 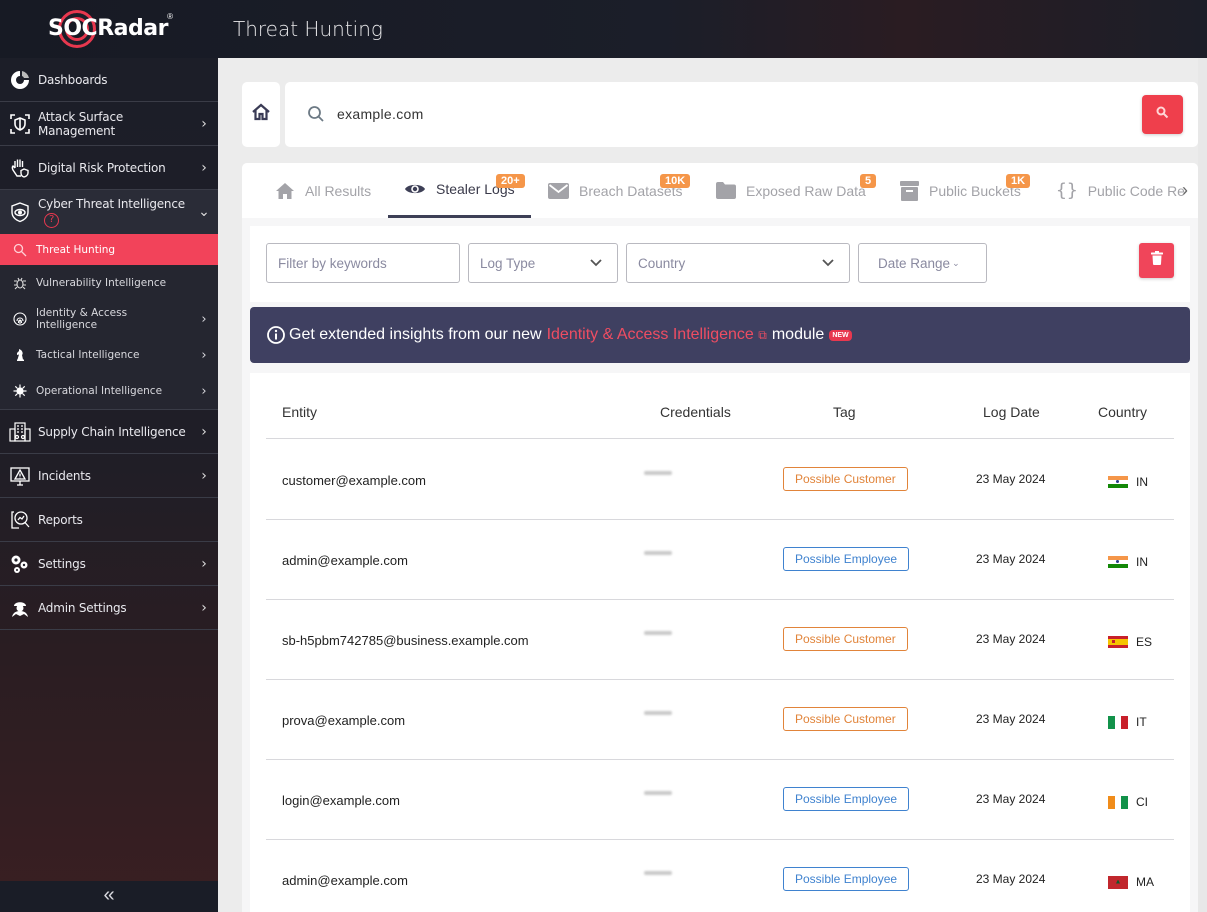 I want to click on search-submit-button, so click(x=1162, y=114).